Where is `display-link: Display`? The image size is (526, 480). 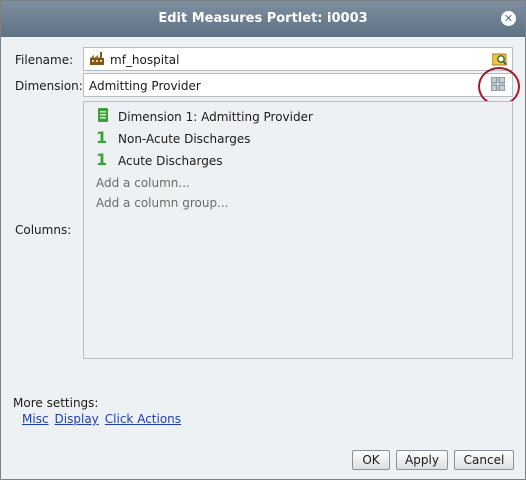
display-link: Display is located at coordinates (77, 419).